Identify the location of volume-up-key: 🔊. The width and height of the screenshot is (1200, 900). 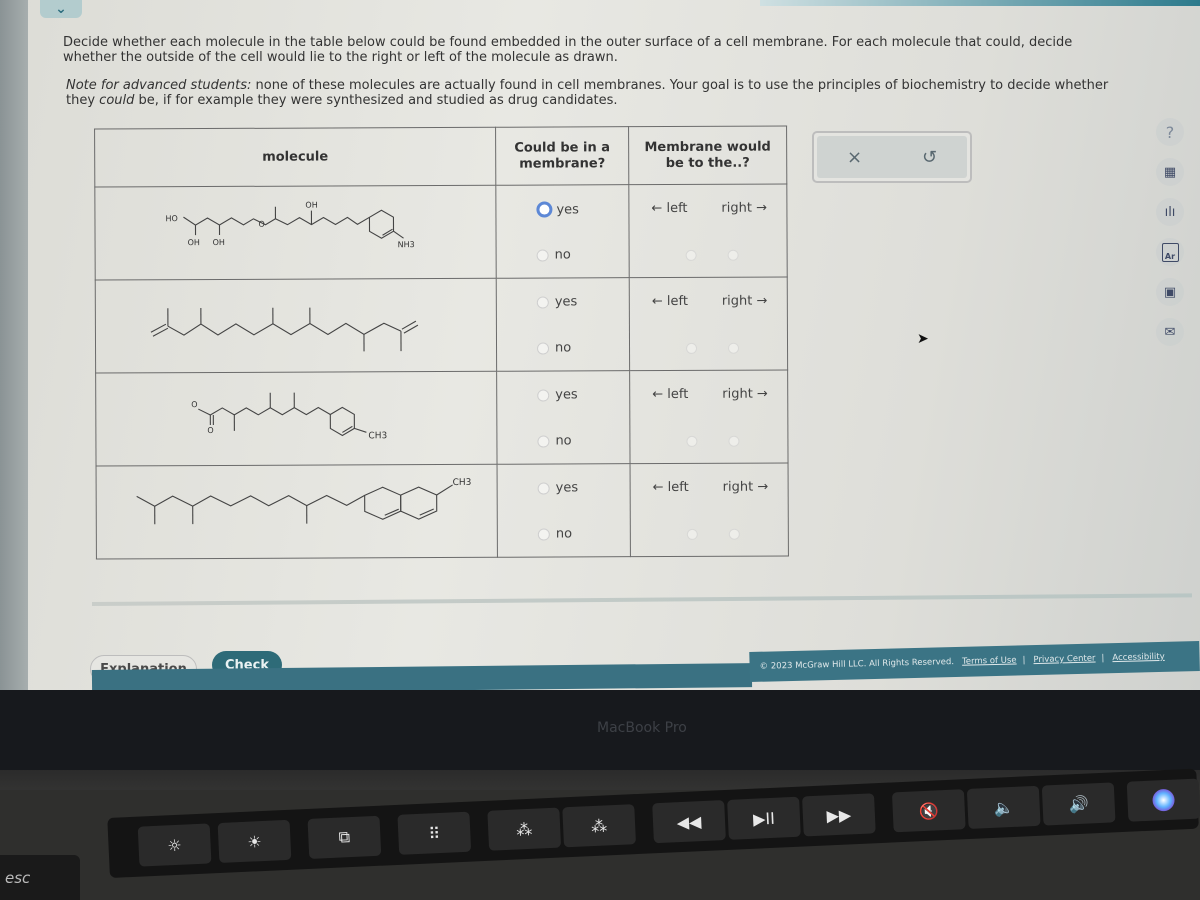
(1078, 804).